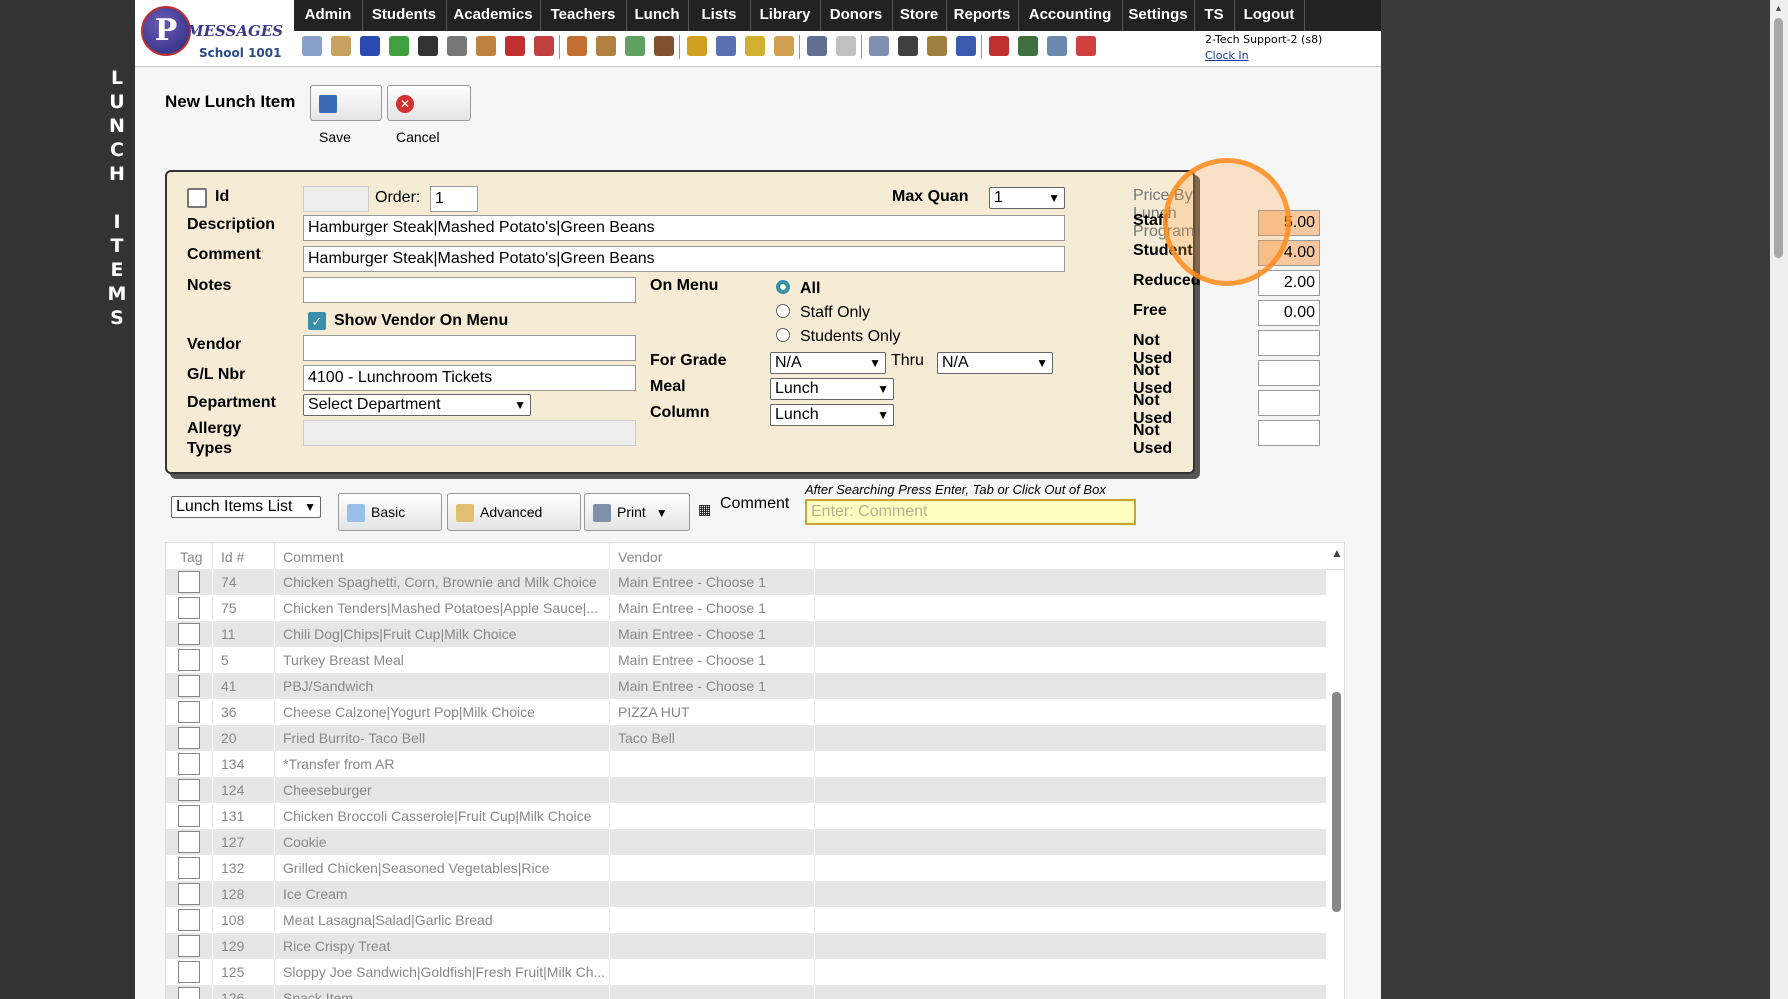 This screenshot has width=1788, height=999. What do you see at coordinates (370, 46) in the screenshot?
I see `at-icon` at bounding box center [370, 46].